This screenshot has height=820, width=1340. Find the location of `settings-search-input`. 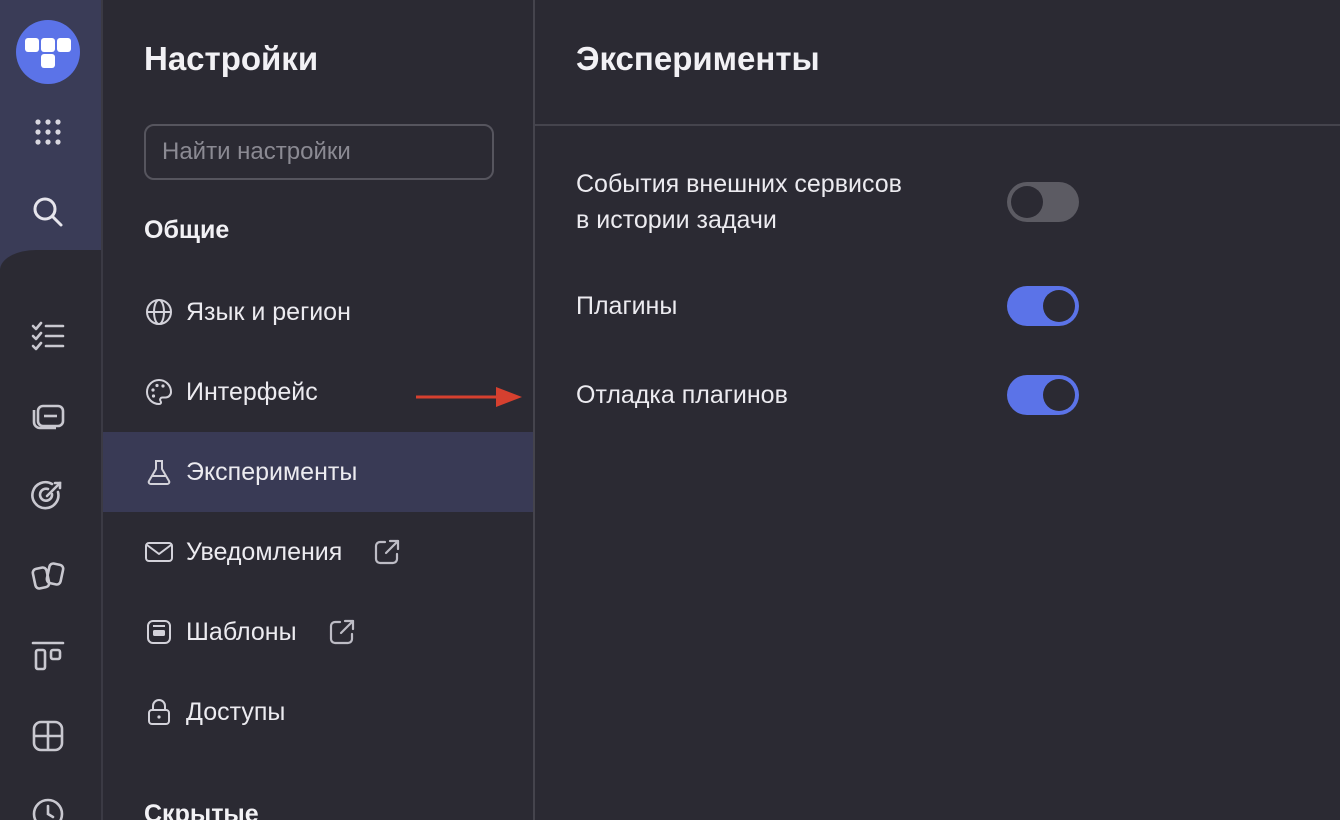

settings-search-input is located at coordinates (319, 152).